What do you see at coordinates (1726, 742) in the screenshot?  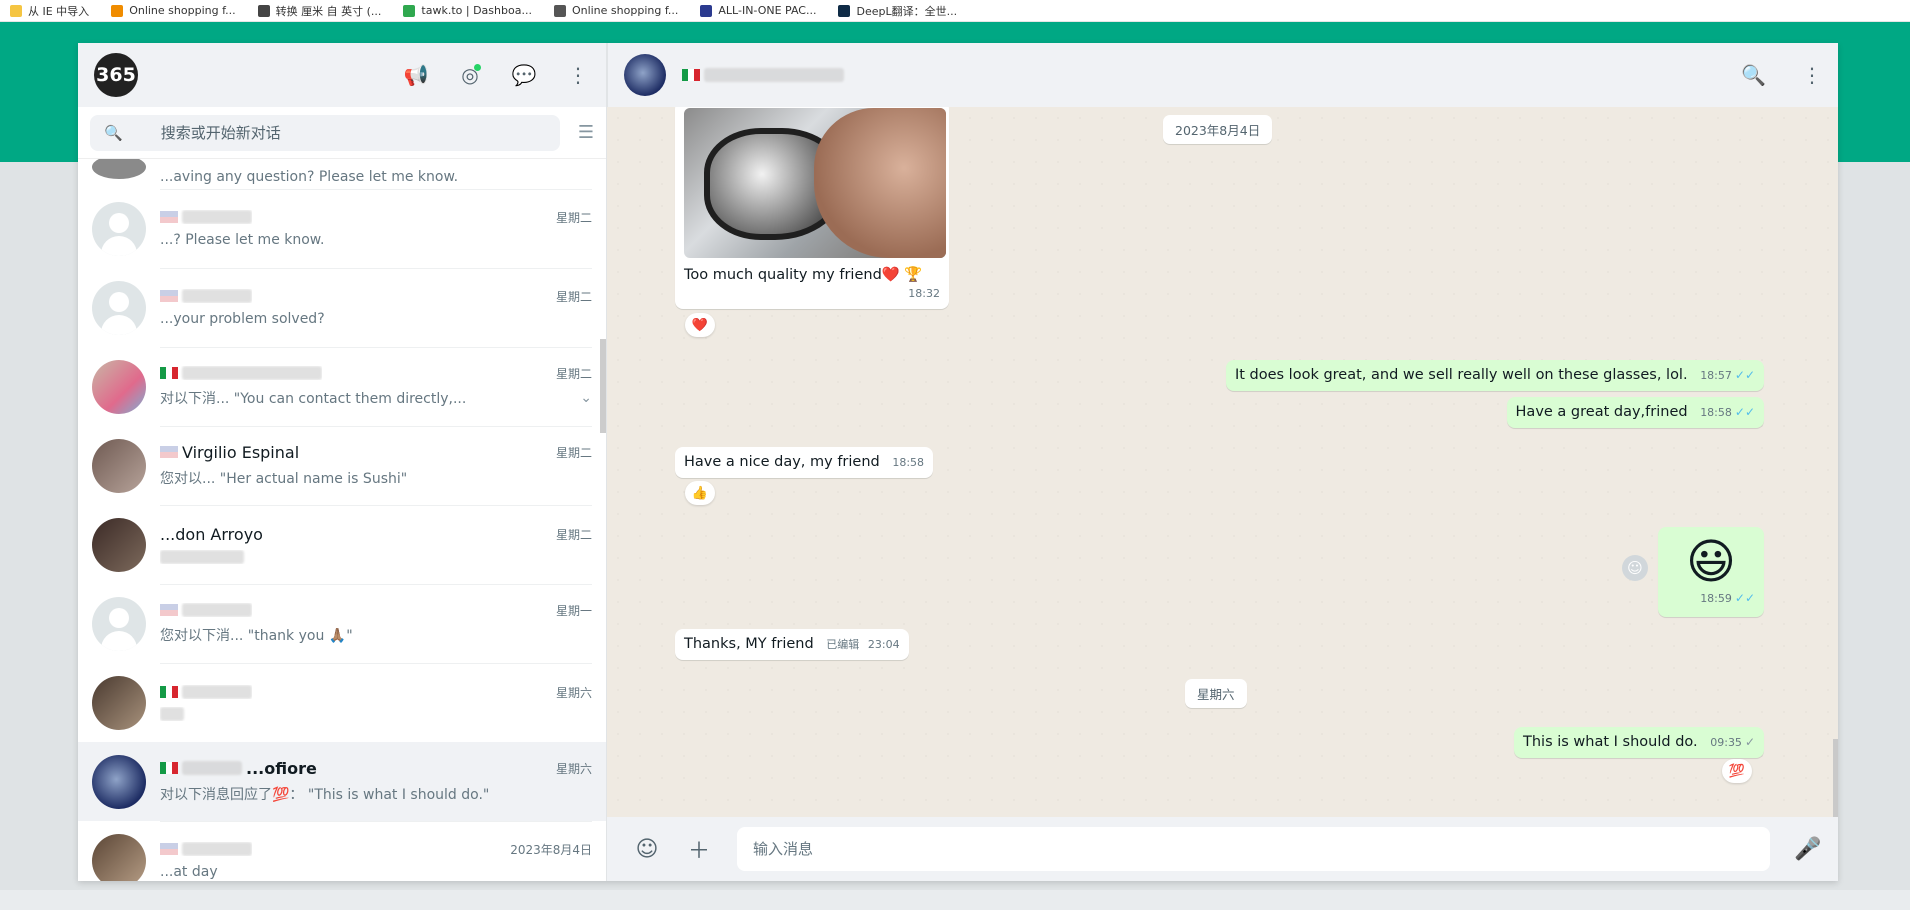 I see `message-time: 09:35` at bounding box center [1726, 742].